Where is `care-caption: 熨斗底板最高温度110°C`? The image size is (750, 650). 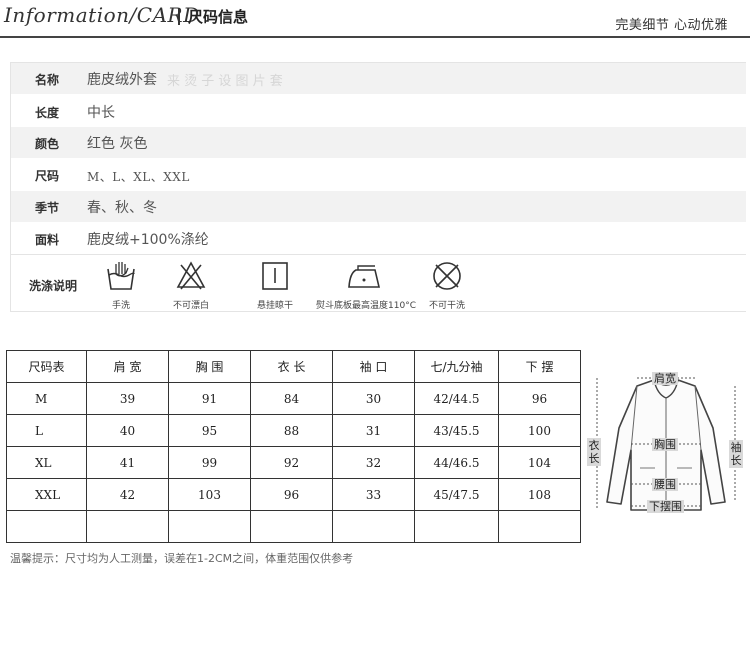
care-caption: 熨斗底板最高温度110°C is located at coordinates (366, 306).